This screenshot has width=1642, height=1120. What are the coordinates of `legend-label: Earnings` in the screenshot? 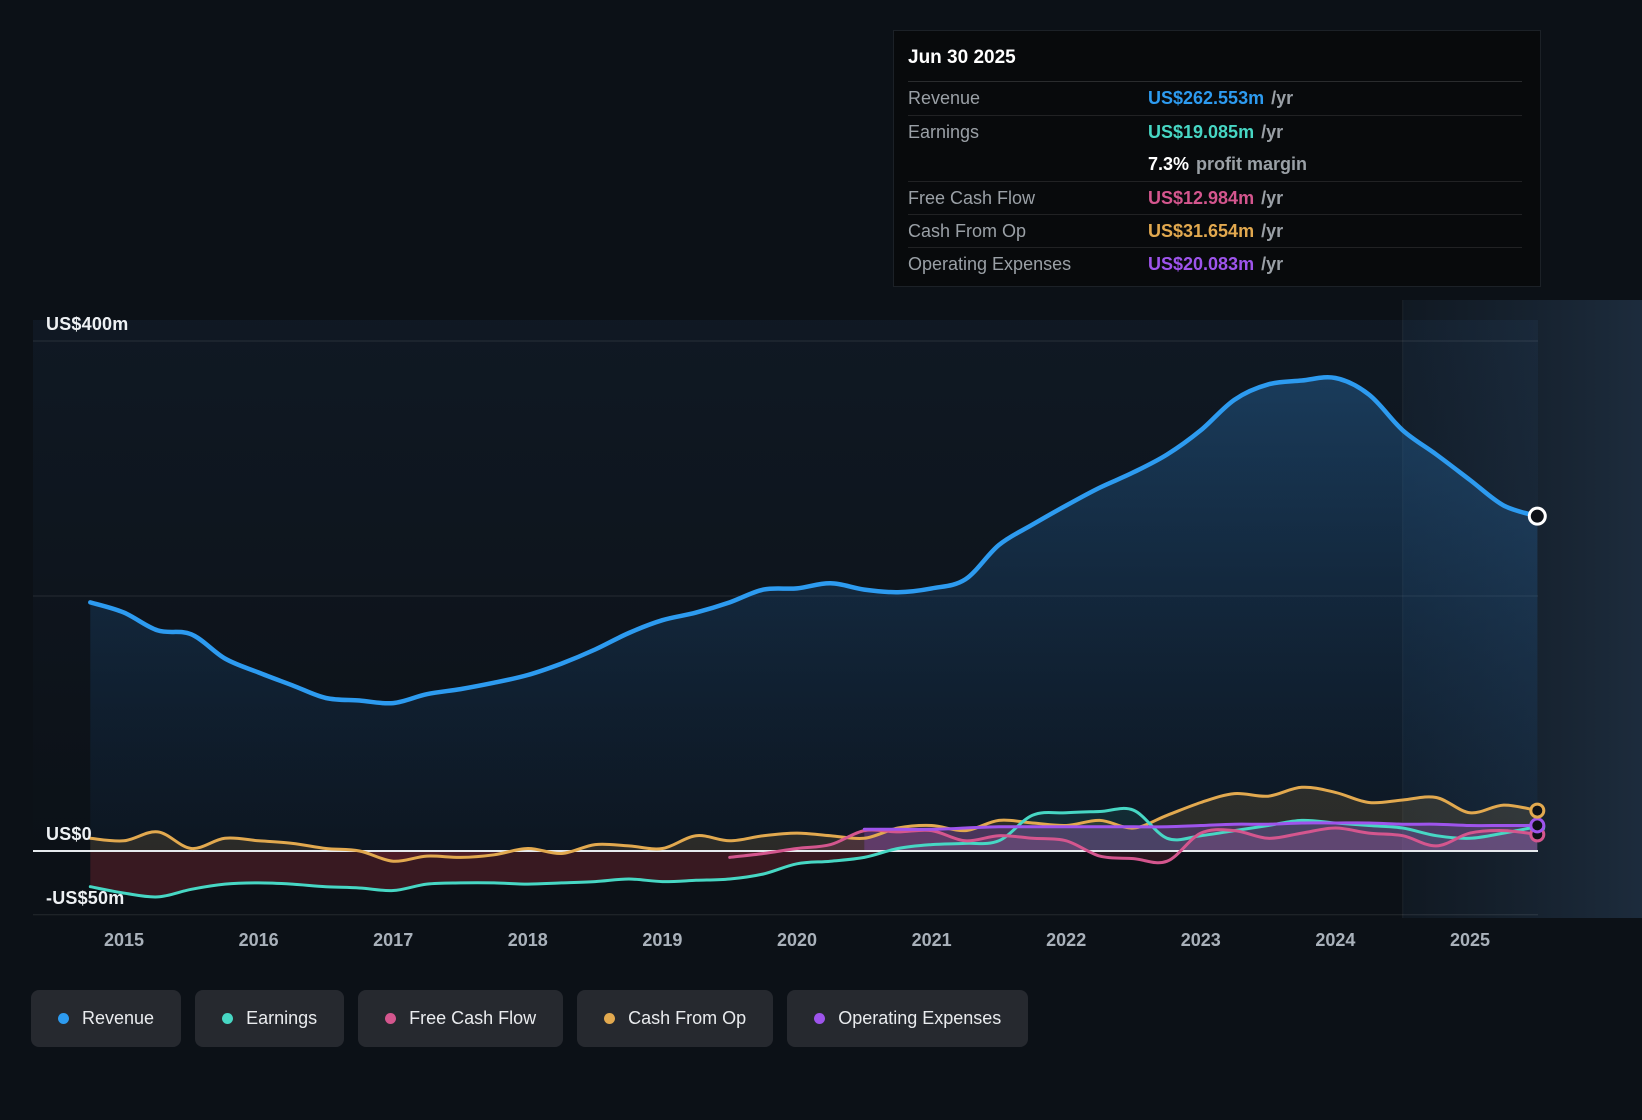 It's located at (282, 1018).